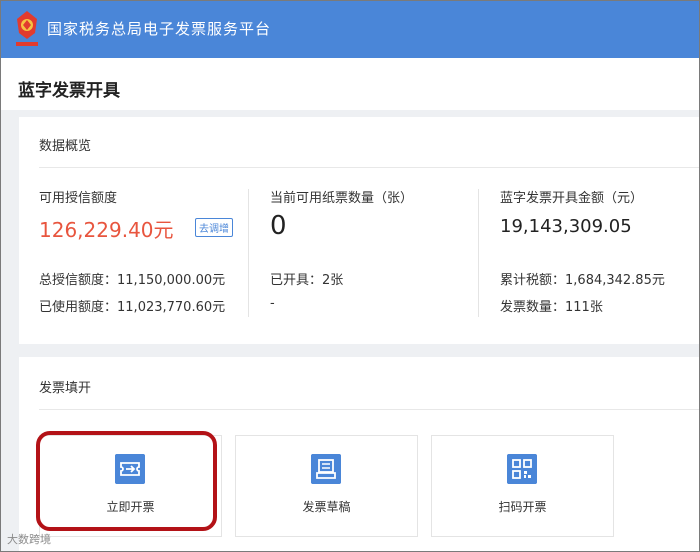  What do you see at coordinates (522, 486) in the screenshot?
I see `scan-issue-tile: 扫码开票` at bounding box center [522, 486].